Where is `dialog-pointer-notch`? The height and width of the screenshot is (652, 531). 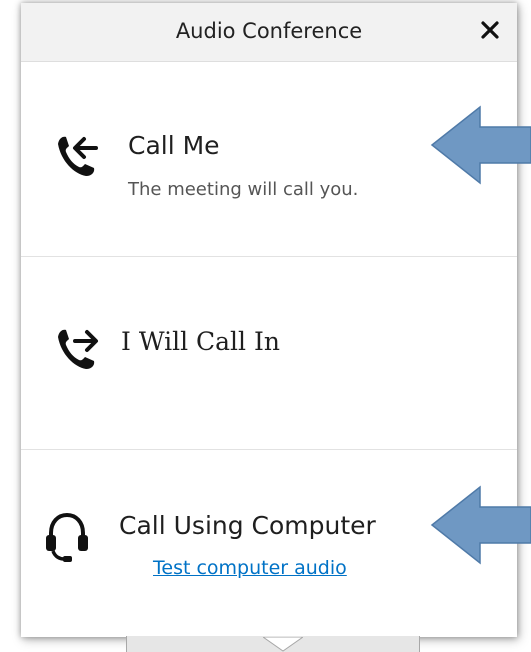
dialog-pointer-notch is located at coordinates (283, 644).